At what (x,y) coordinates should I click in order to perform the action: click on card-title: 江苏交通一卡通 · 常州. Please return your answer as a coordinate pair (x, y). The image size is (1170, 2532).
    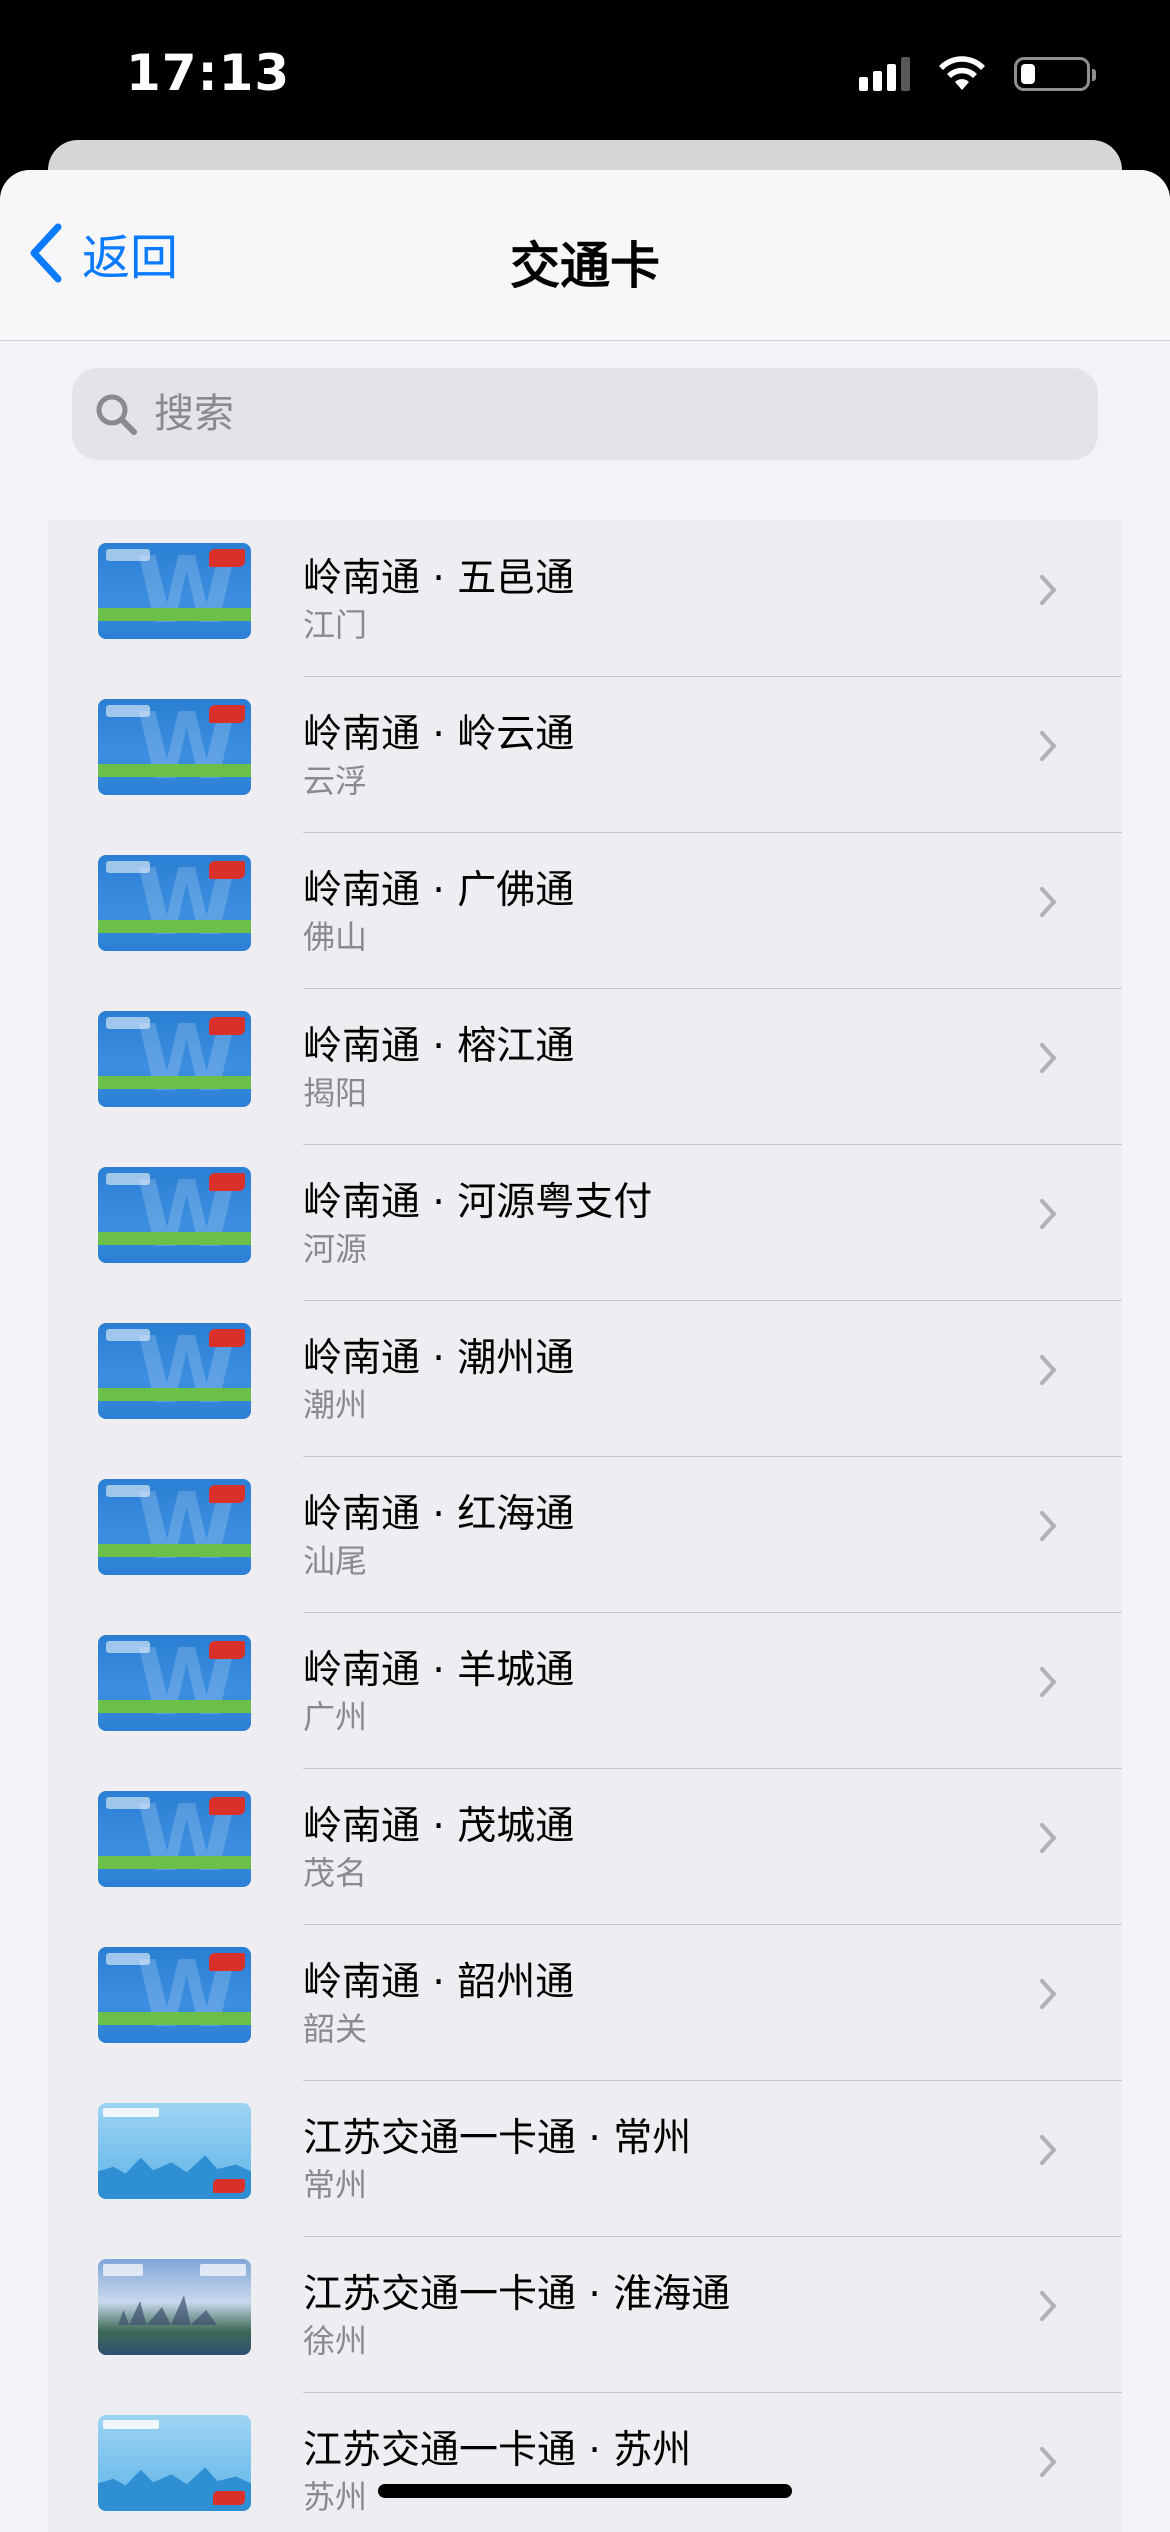
    Looking at the image, I should click on (497, 2138).